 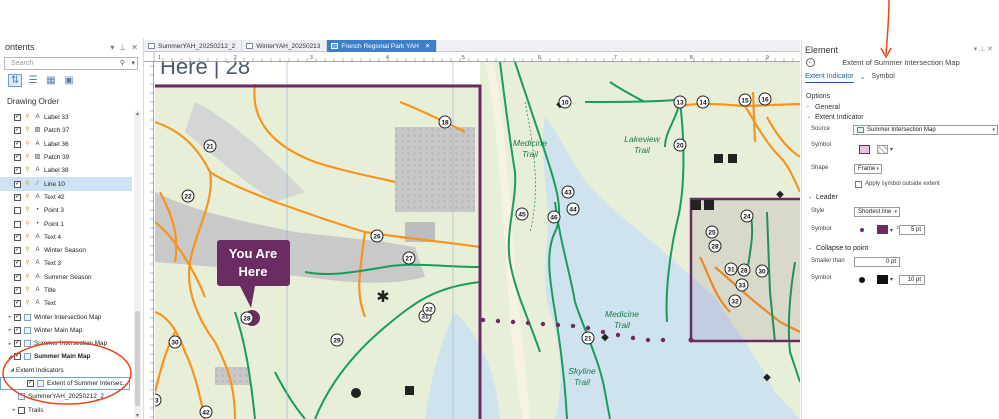 I want to click on search-input: Search ⚲ ▾, so click(x=71, y=63).